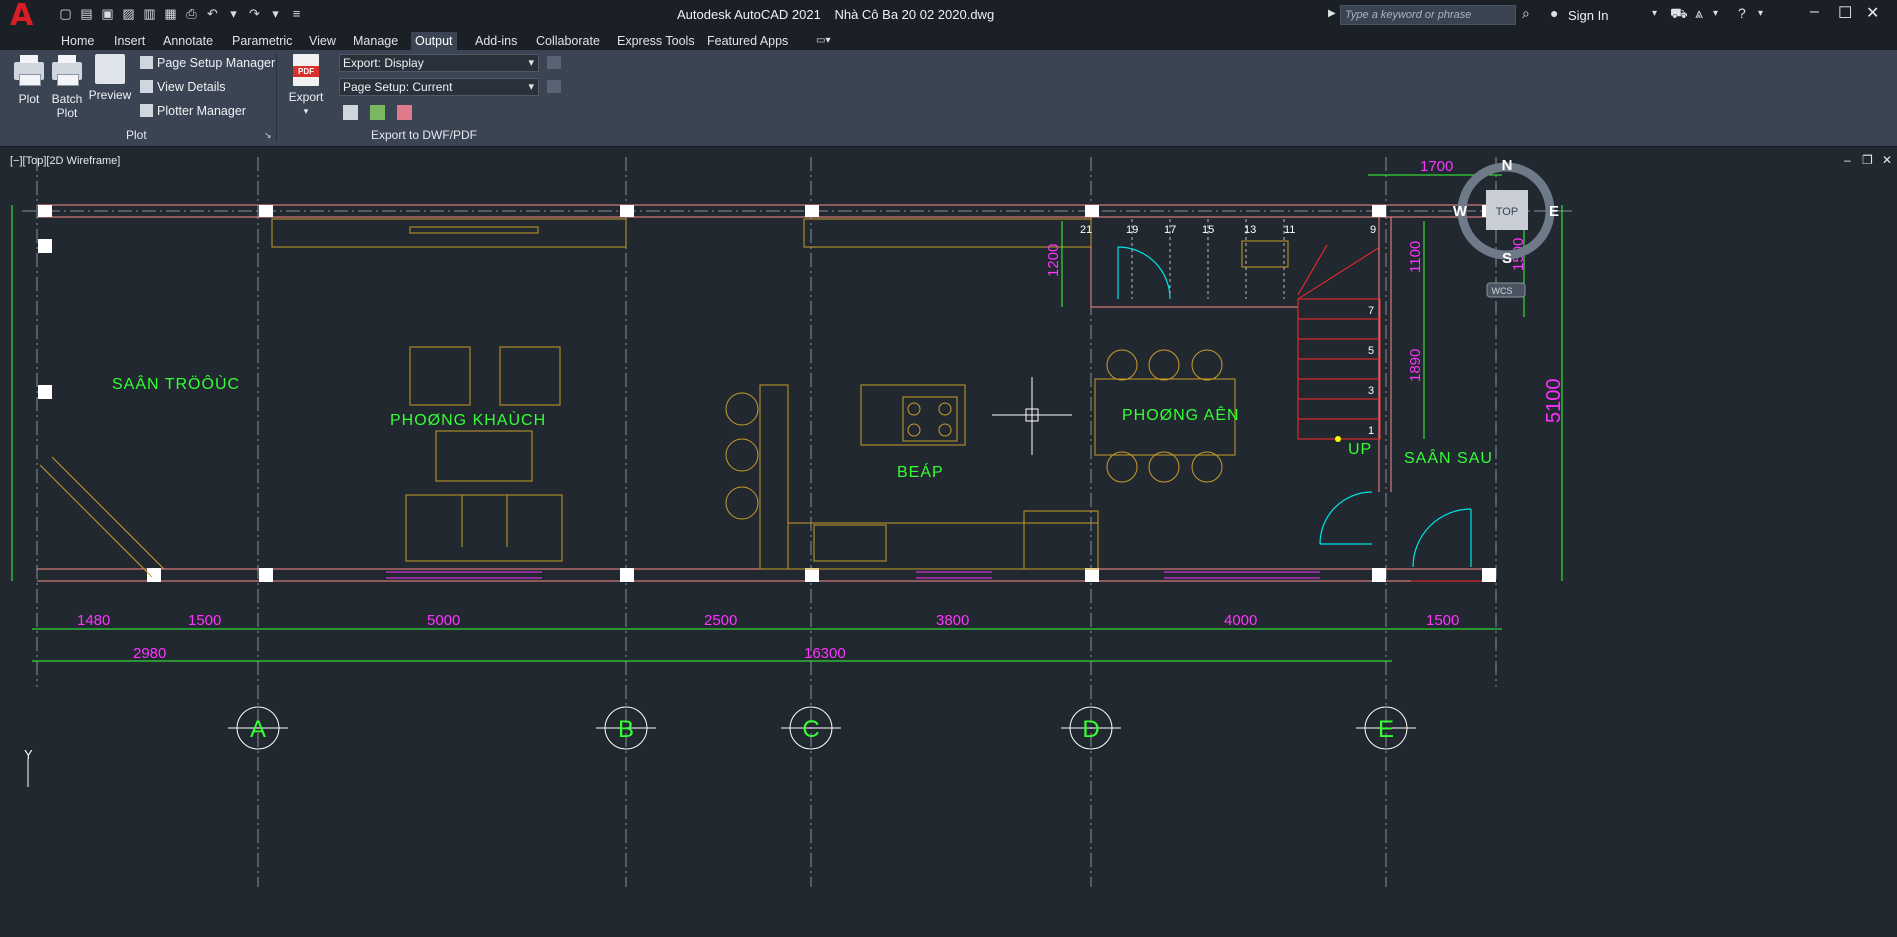 The width and height of the screenshot is (1897, 937). Describe the element at coordinates (233, 13) in the screenshot. I see `undo-dropdown-icon: ▾` at that location.